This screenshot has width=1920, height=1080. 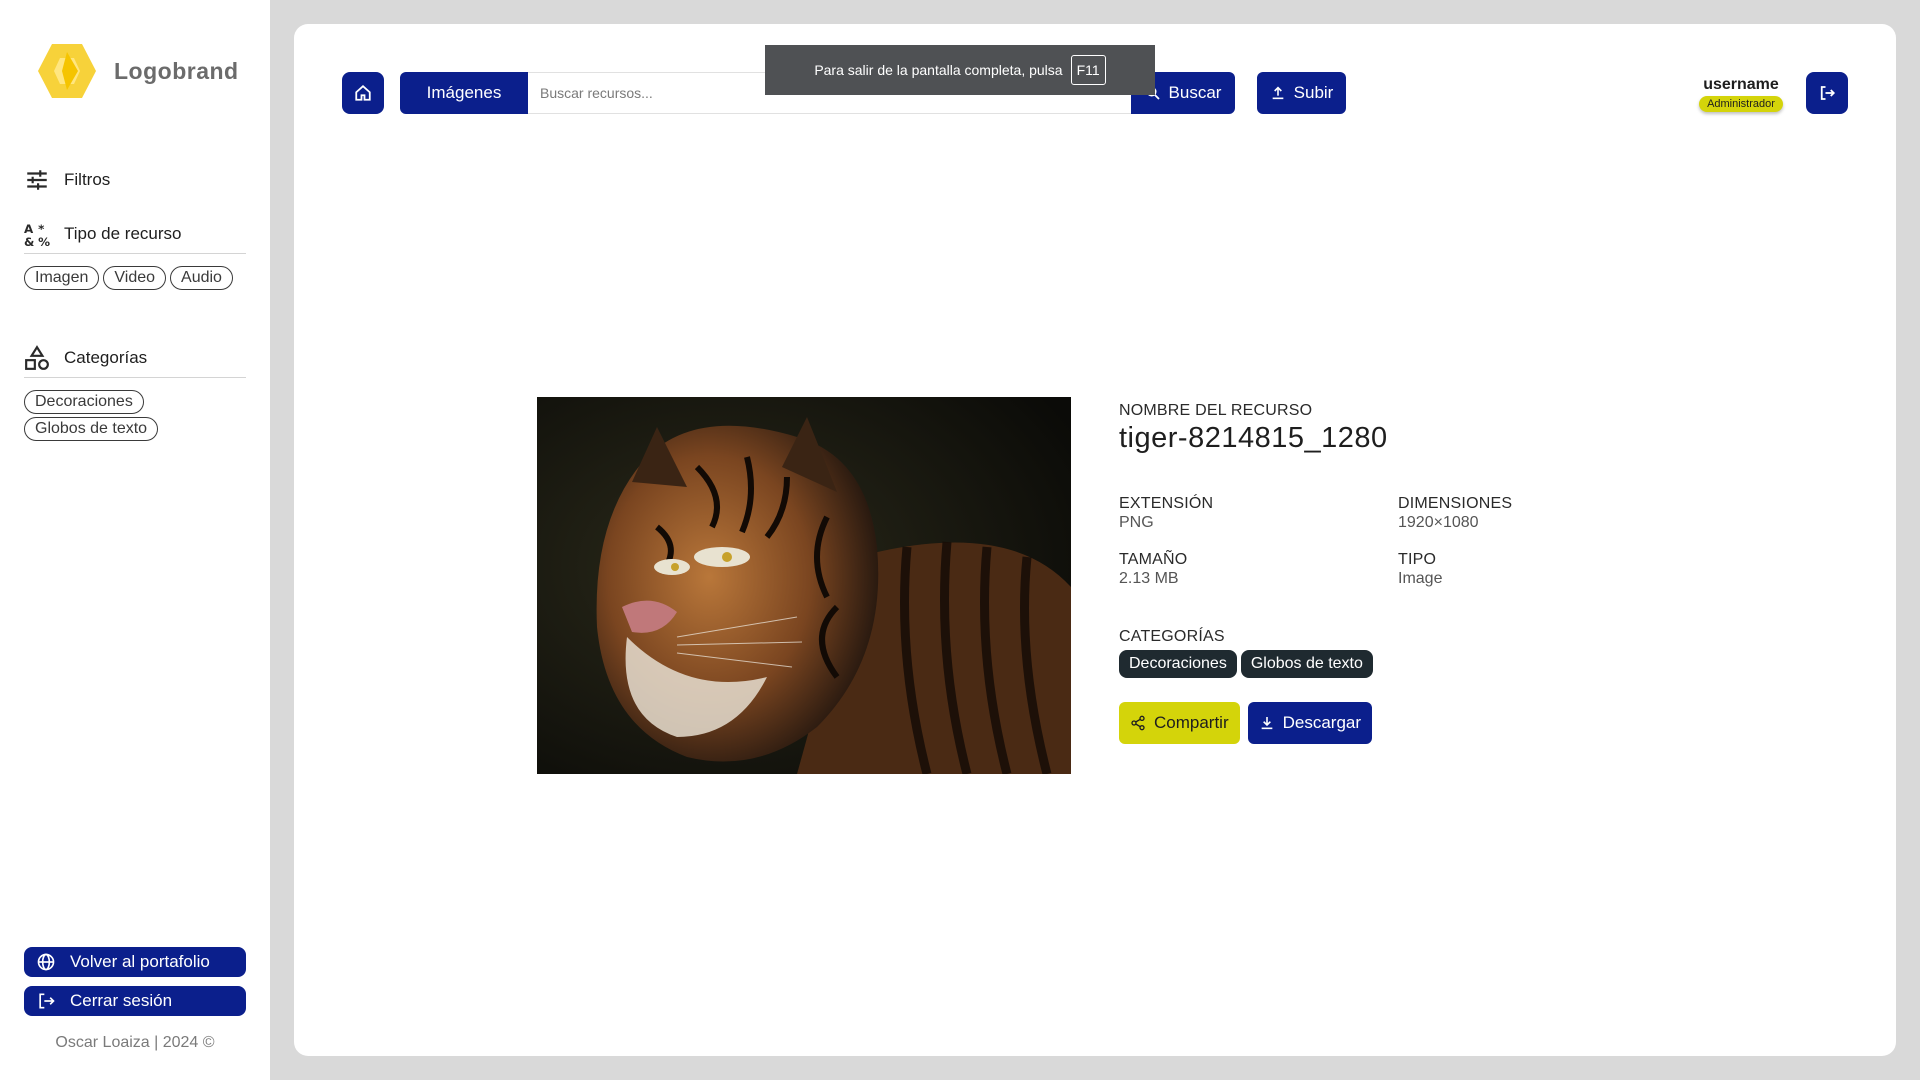 What do you see at coordinates (91, 429) in the screenshot?
I see `chip-globos-de-texto: Globos de texto` at bounding box center [91, 429].